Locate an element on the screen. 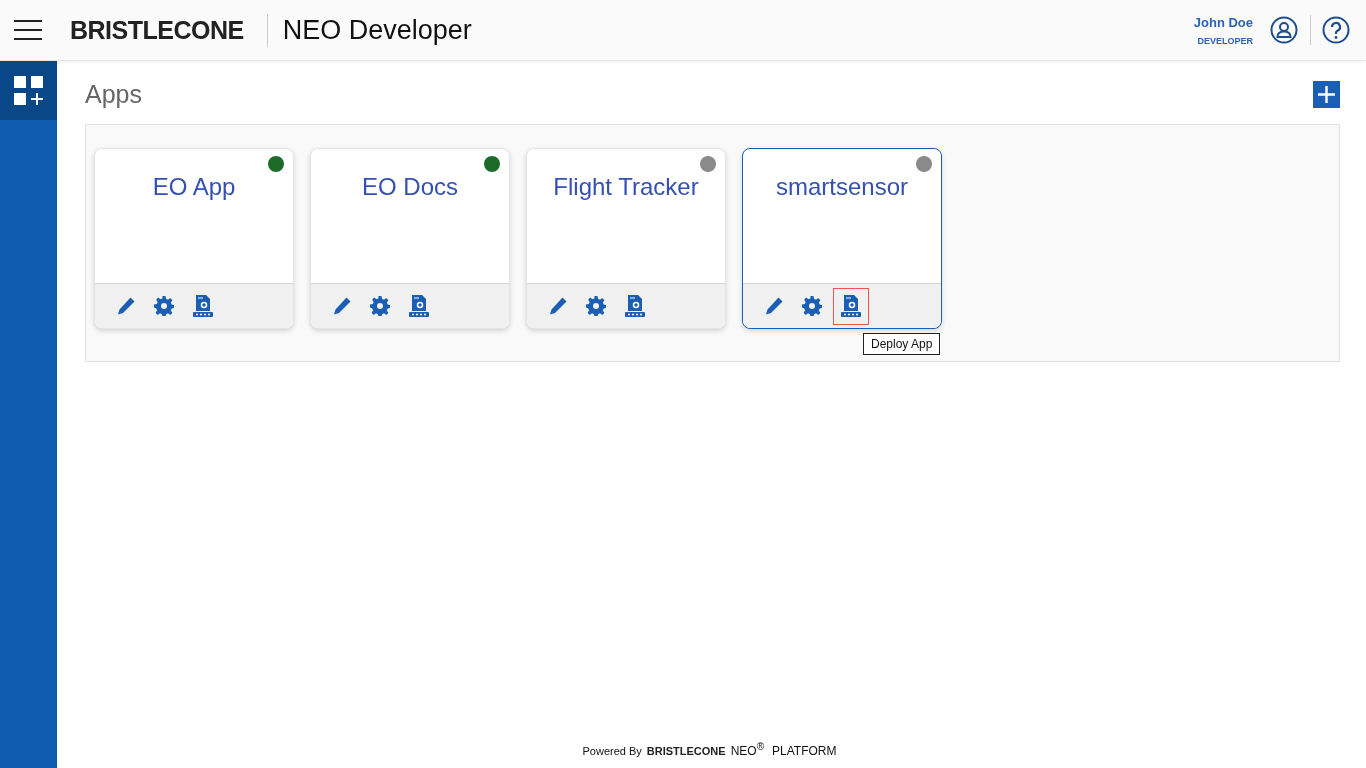 The width and height of the screenshot is (1366, 768). platform-label: PLATFORM is located at coordinates (804, 751).